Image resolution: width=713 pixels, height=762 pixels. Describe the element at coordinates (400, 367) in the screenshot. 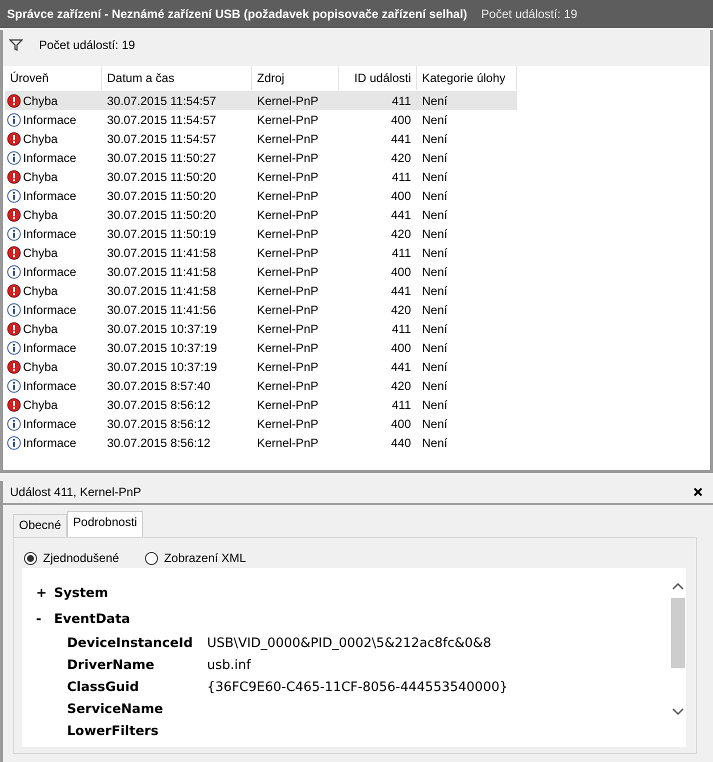

I see `table-cell: 441` at that location.